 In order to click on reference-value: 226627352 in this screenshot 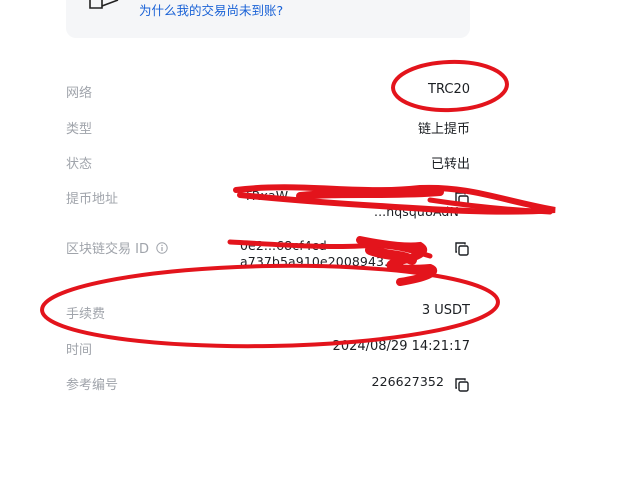, I will do `click(407, 381)`.